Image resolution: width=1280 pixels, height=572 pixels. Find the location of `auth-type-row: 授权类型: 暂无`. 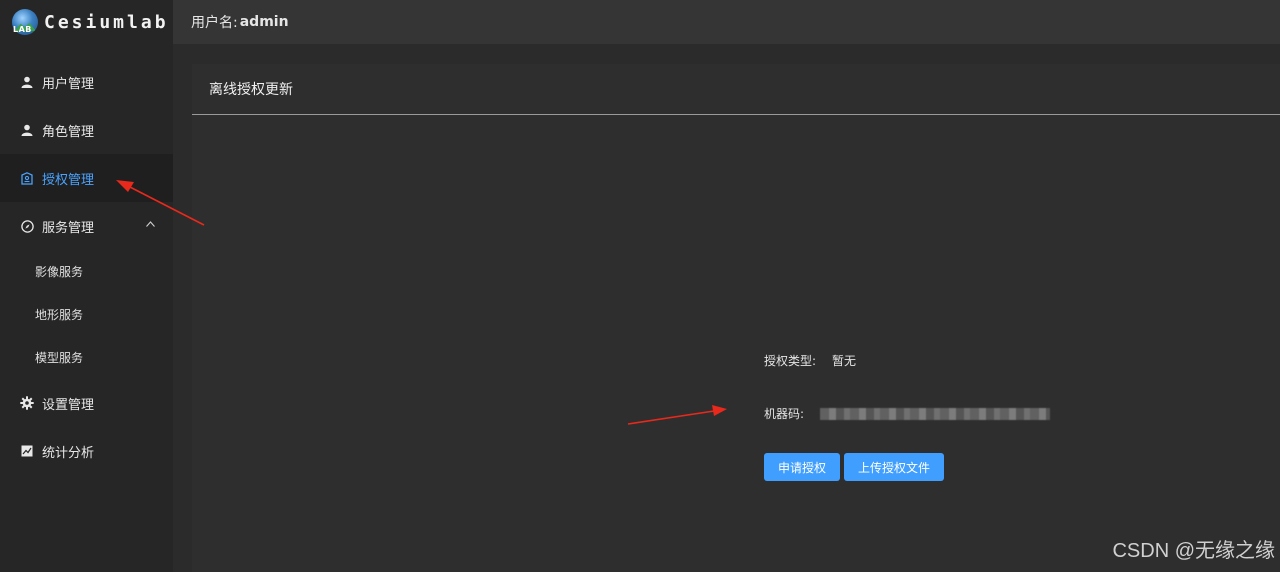

auth-type-row: 授权类型: 暂无 is located at coordinates (810, 360).